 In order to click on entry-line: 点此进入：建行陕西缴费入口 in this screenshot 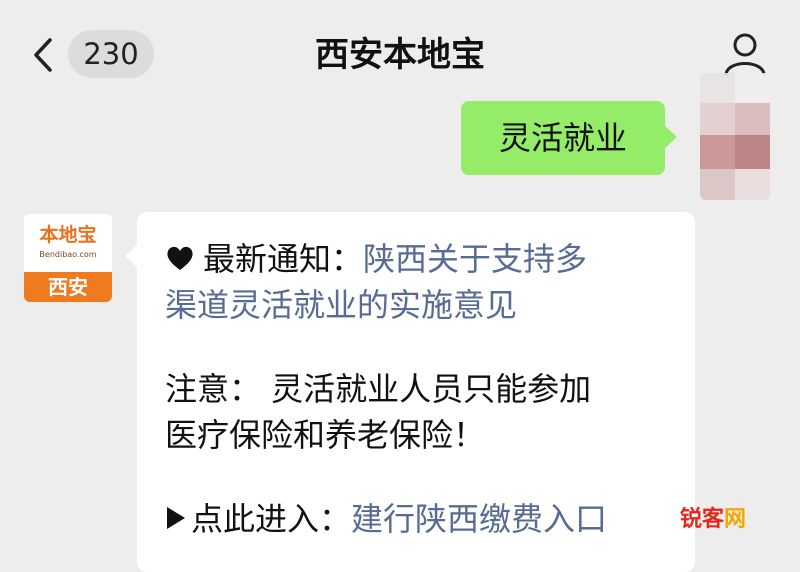, I will do `click(386, 519)`.